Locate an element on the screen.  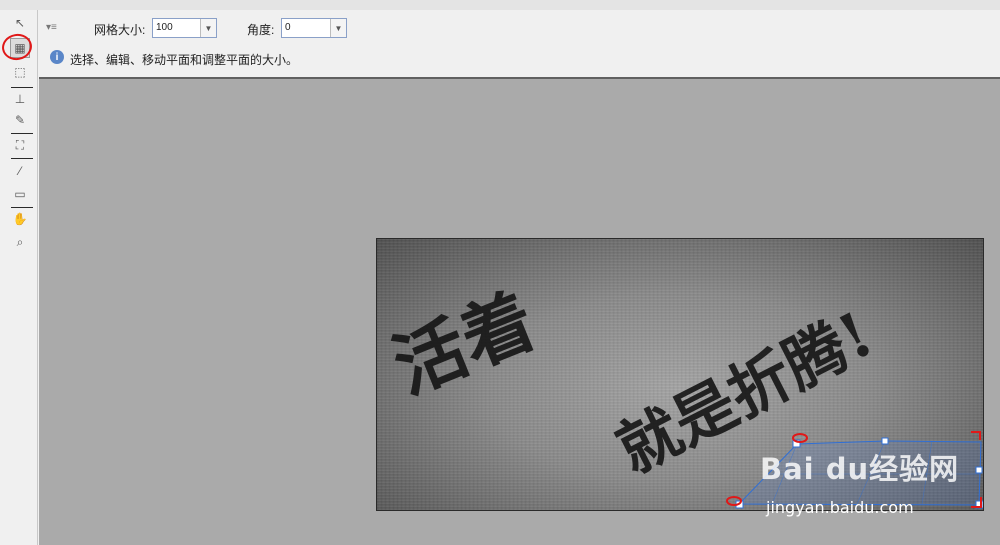
select-icon: ↖ is located at coordinates (20, 23).